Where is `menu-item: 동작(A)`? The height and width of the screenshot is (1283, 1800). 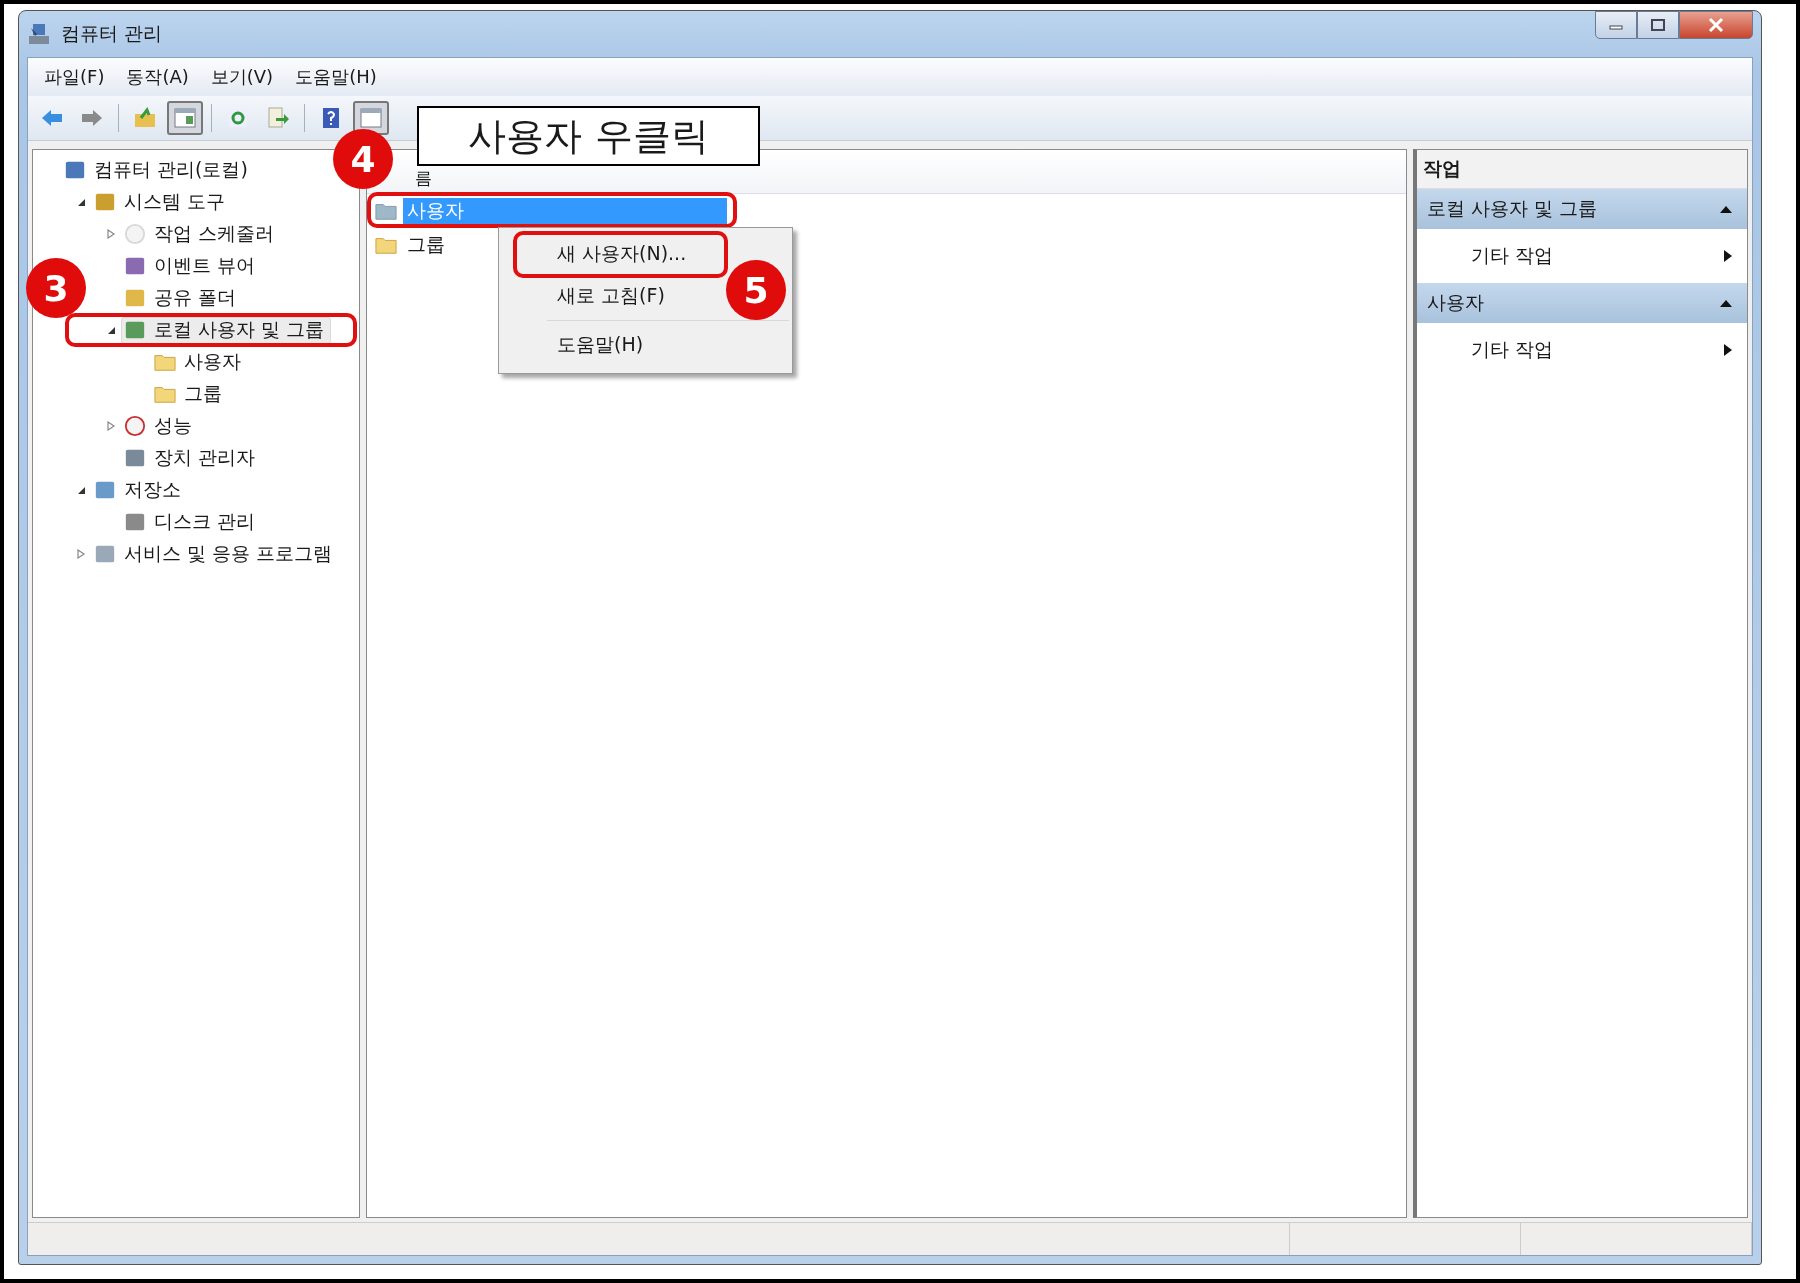 menu-item: 동작(A) is located at coordinates (157, 77).